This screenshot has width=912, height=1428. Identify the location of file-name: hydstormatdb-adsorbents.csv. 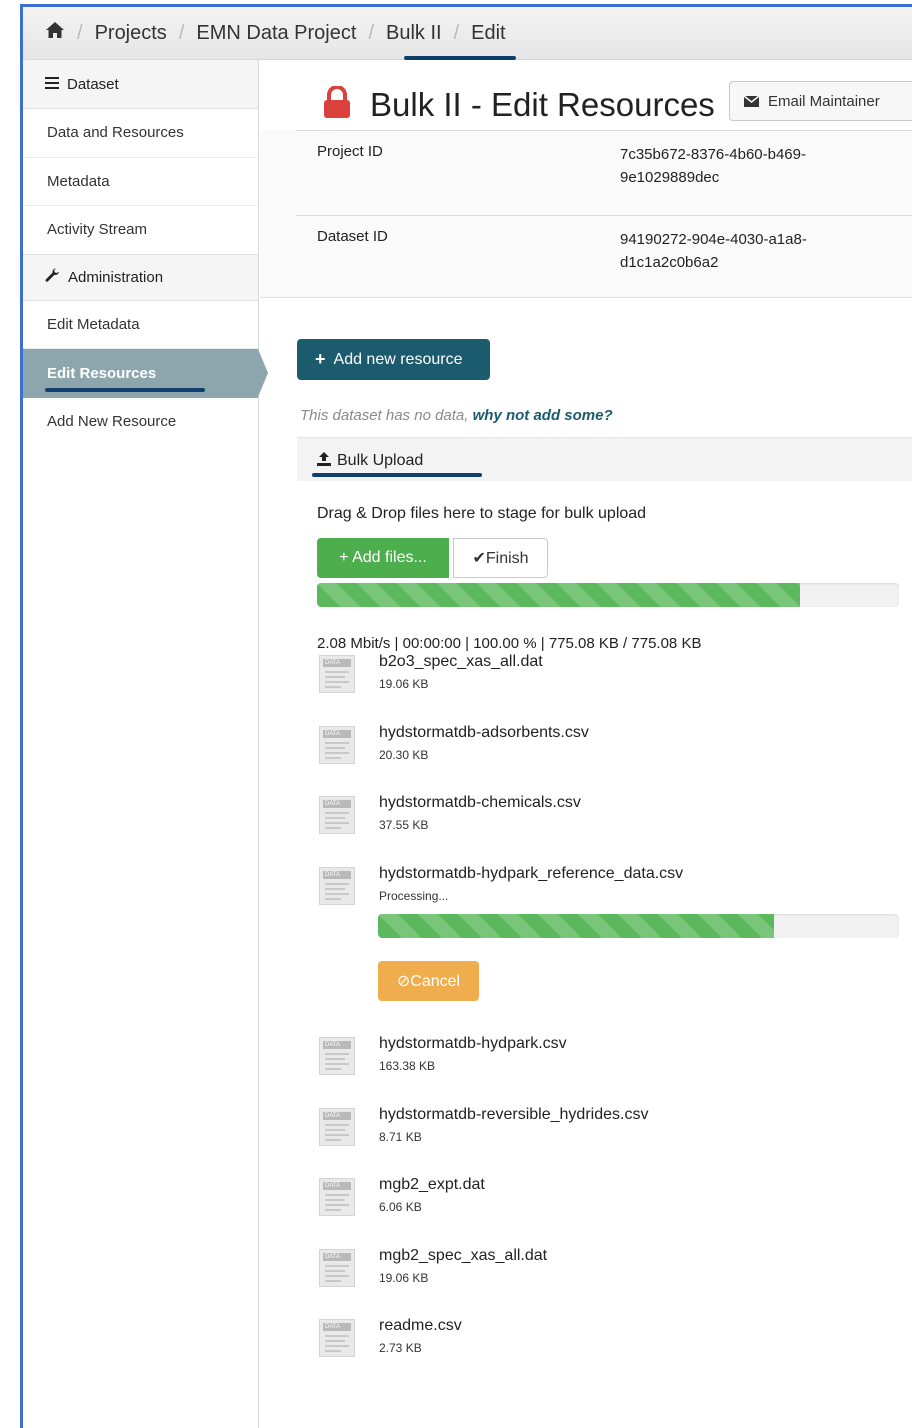
(484, 732).